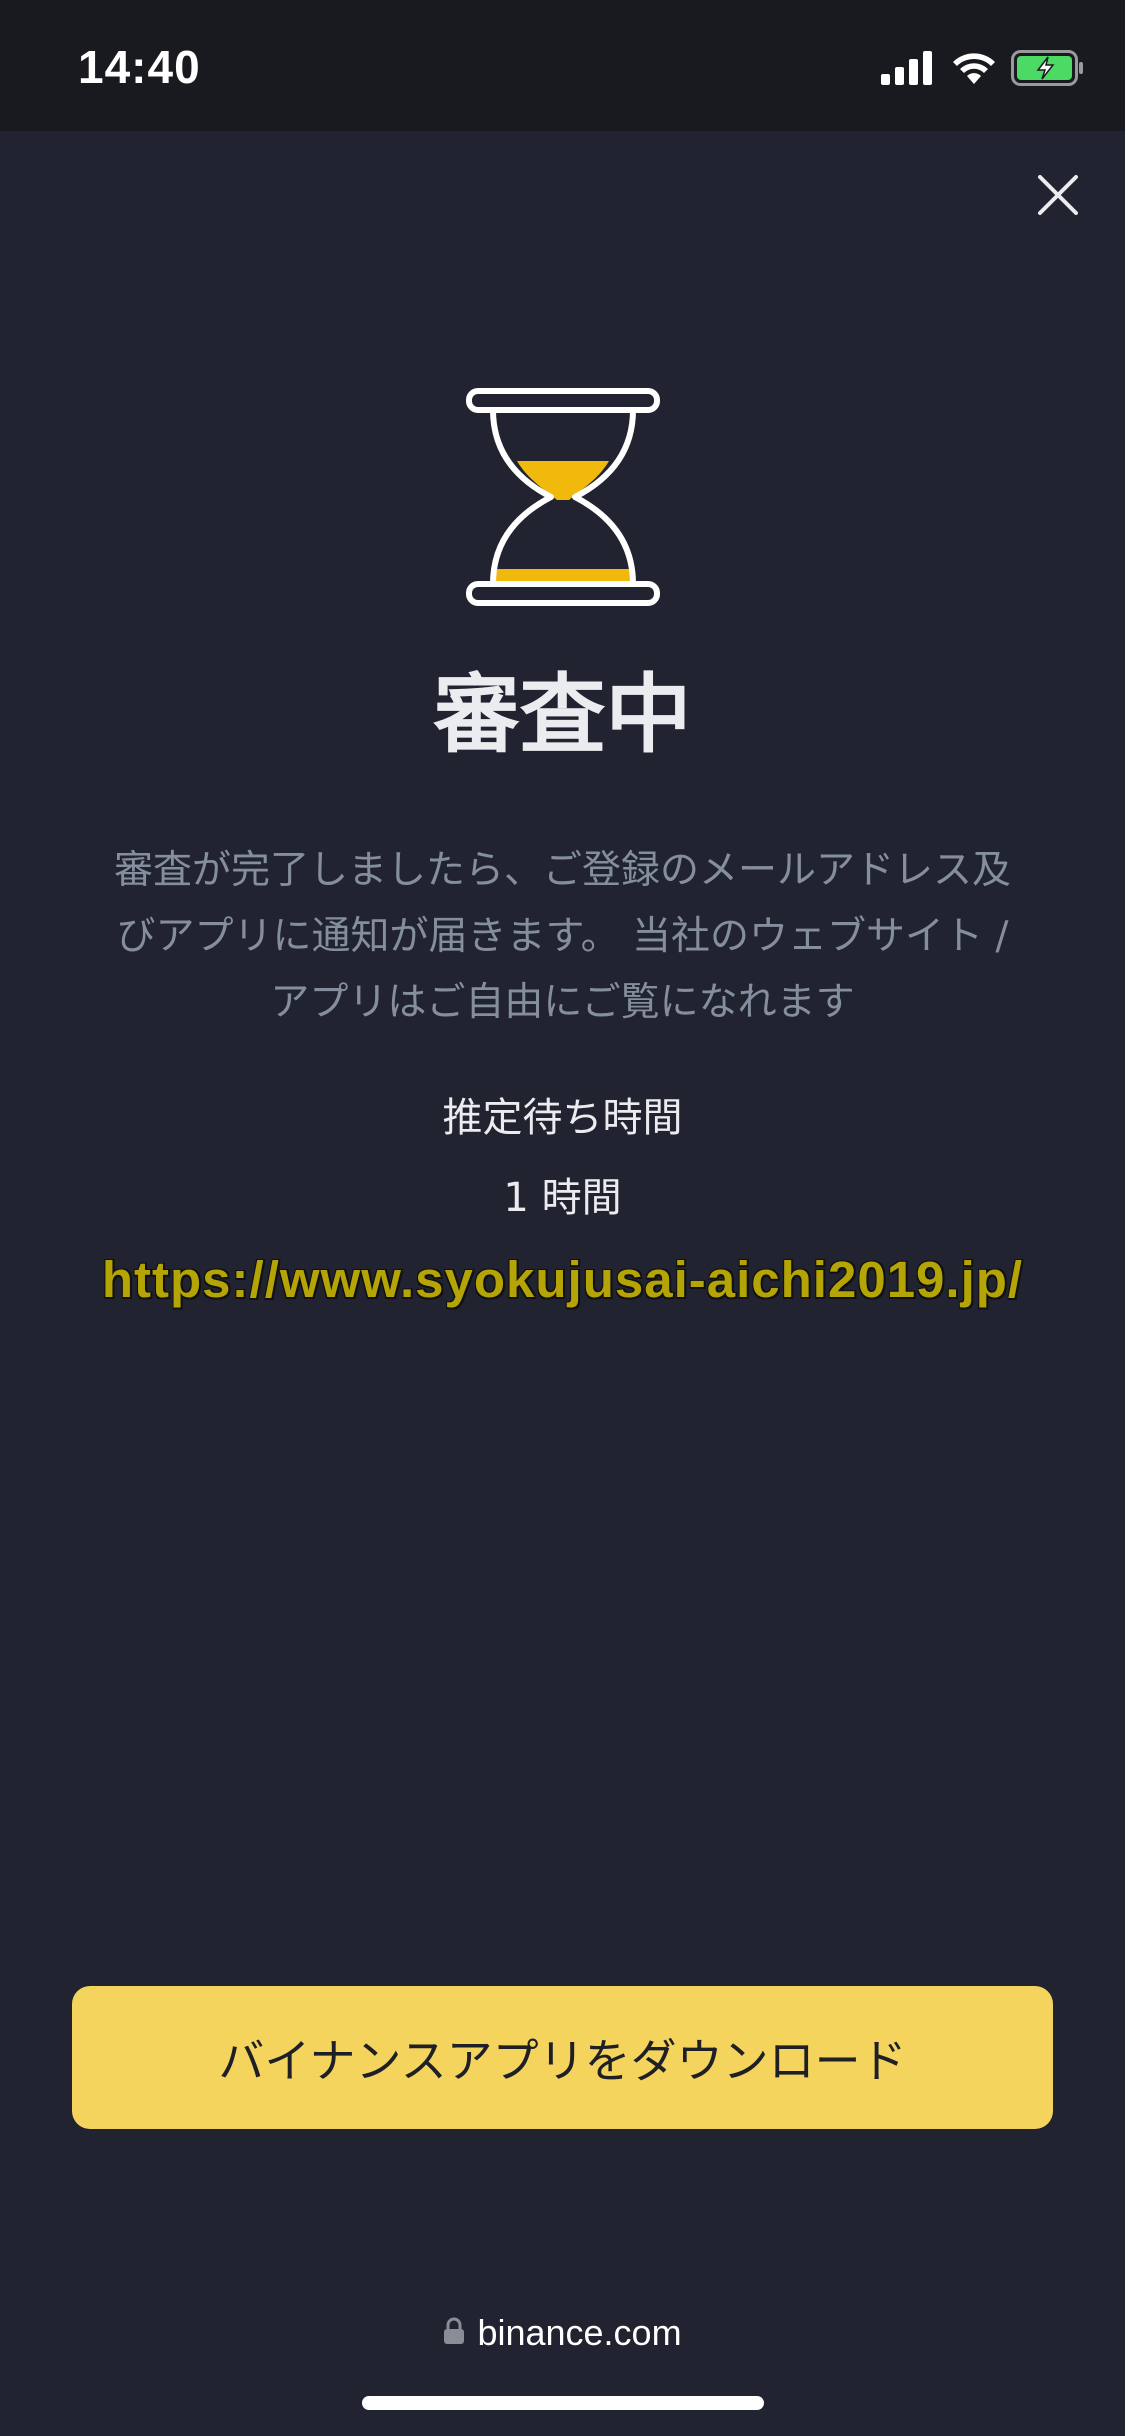 Image resolution: width=1125 pixels, height=2436 pixels. I want to click on home-indicator, so click(563, 2403).